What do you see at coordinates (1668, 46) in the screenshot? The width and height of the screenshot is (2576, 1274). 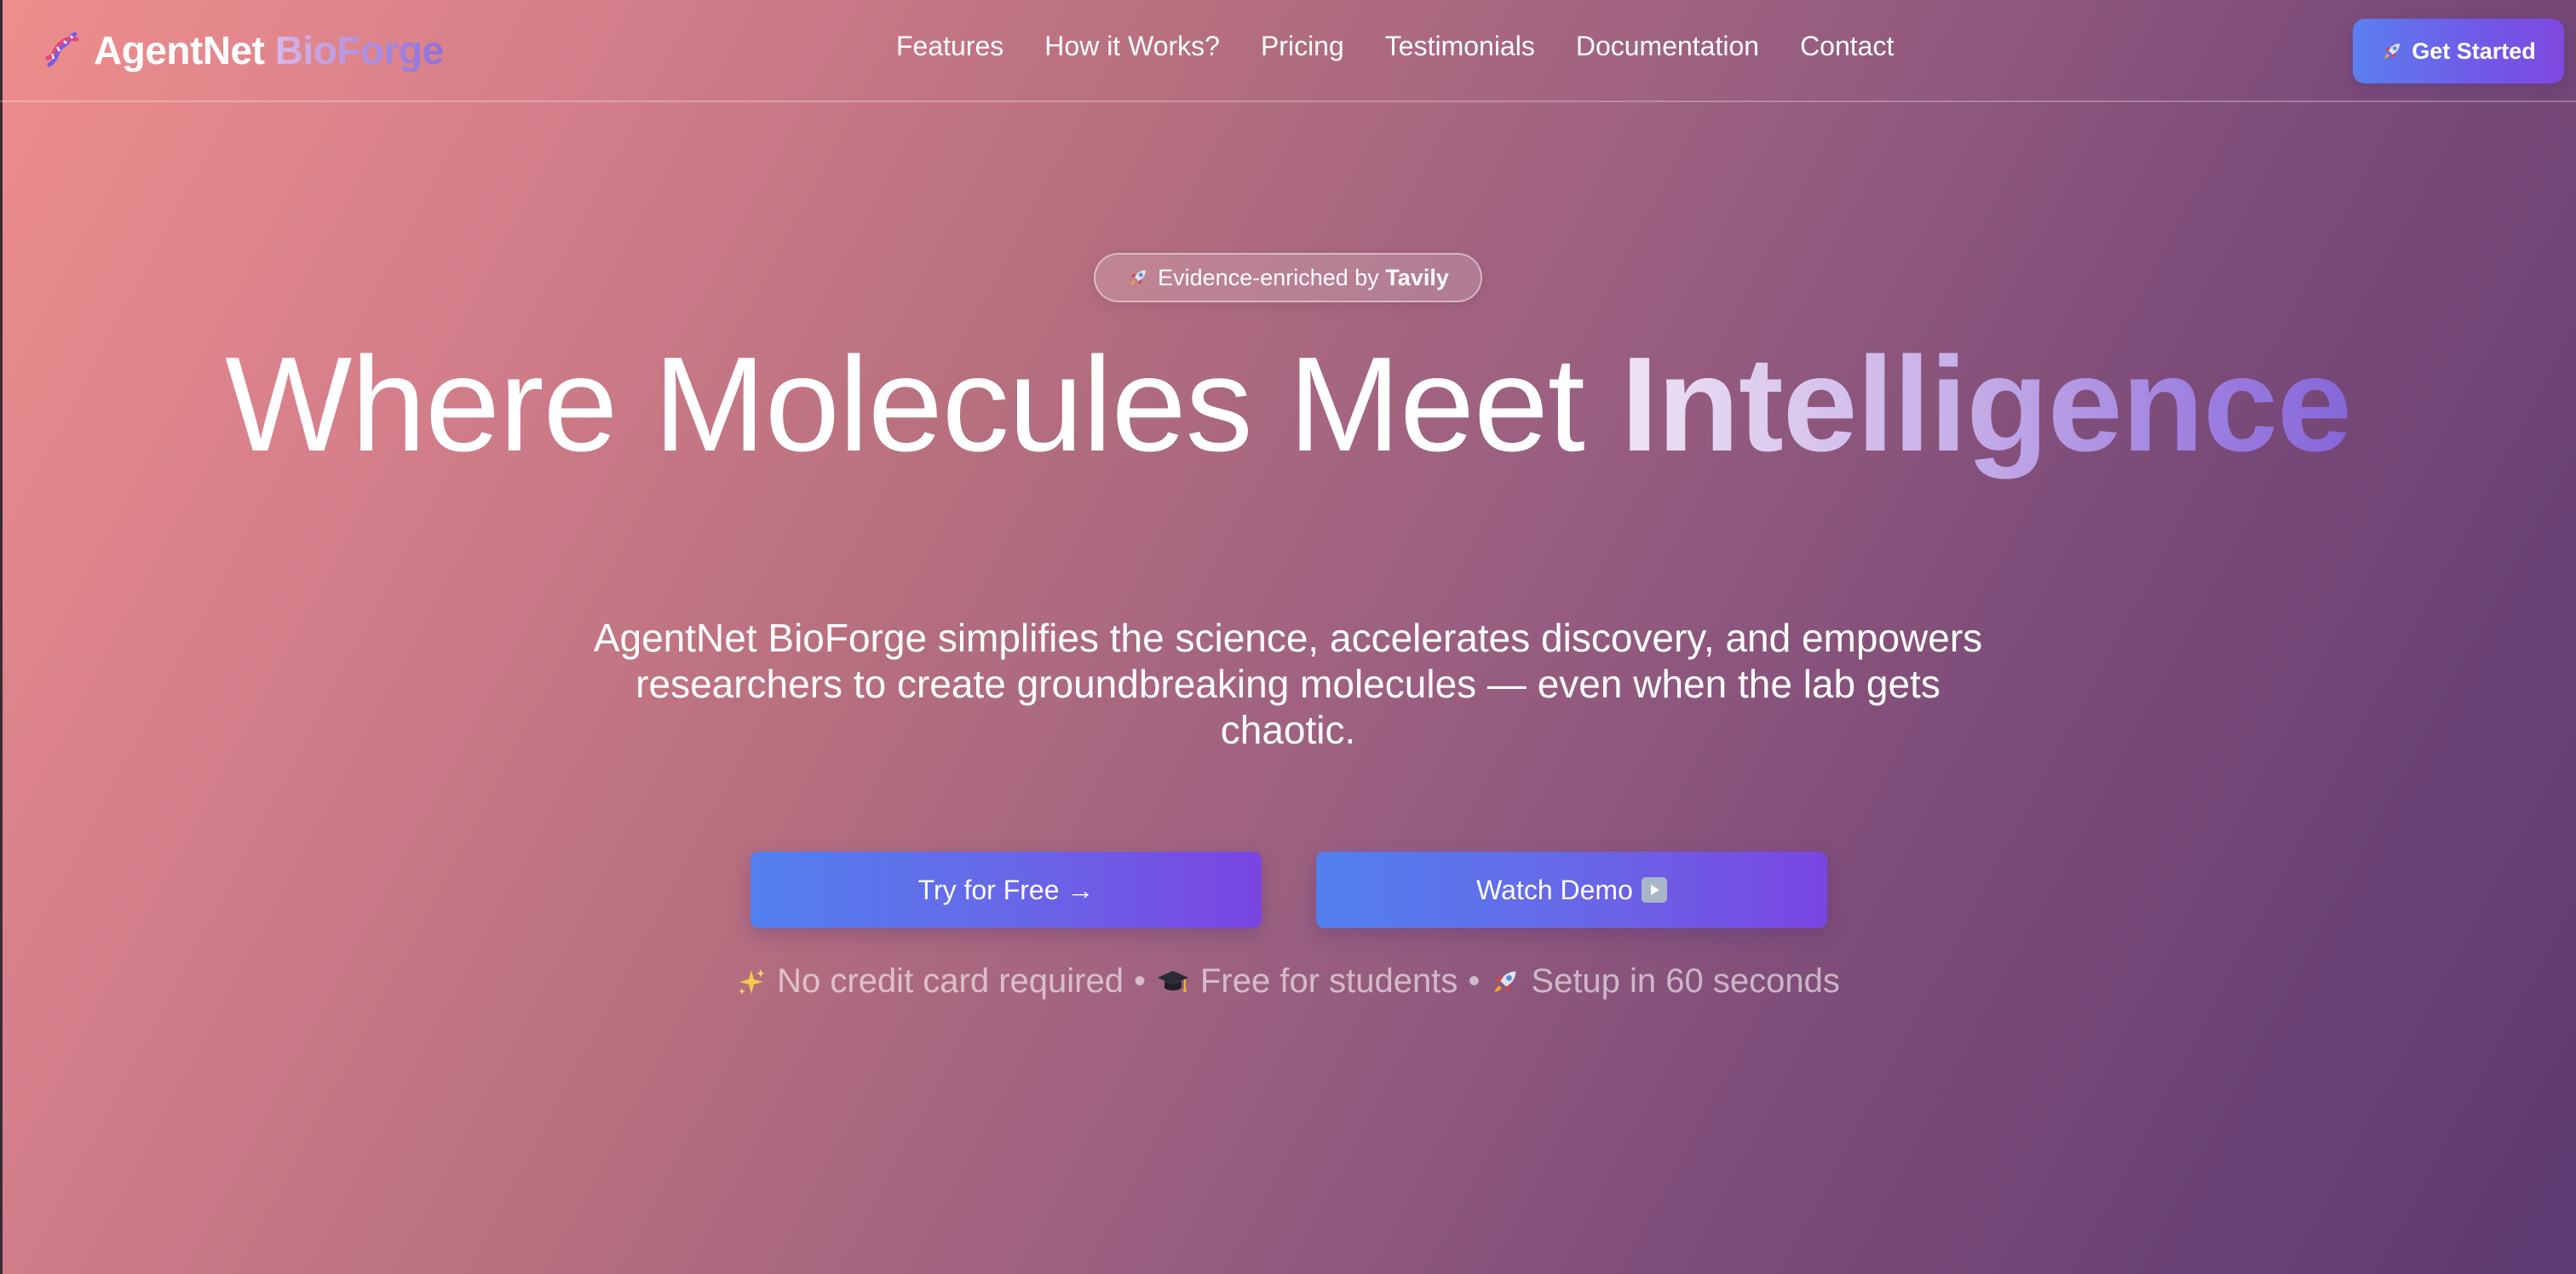 I see `nav-link-documentation: Documentation` at bounding box center [1668, 46].